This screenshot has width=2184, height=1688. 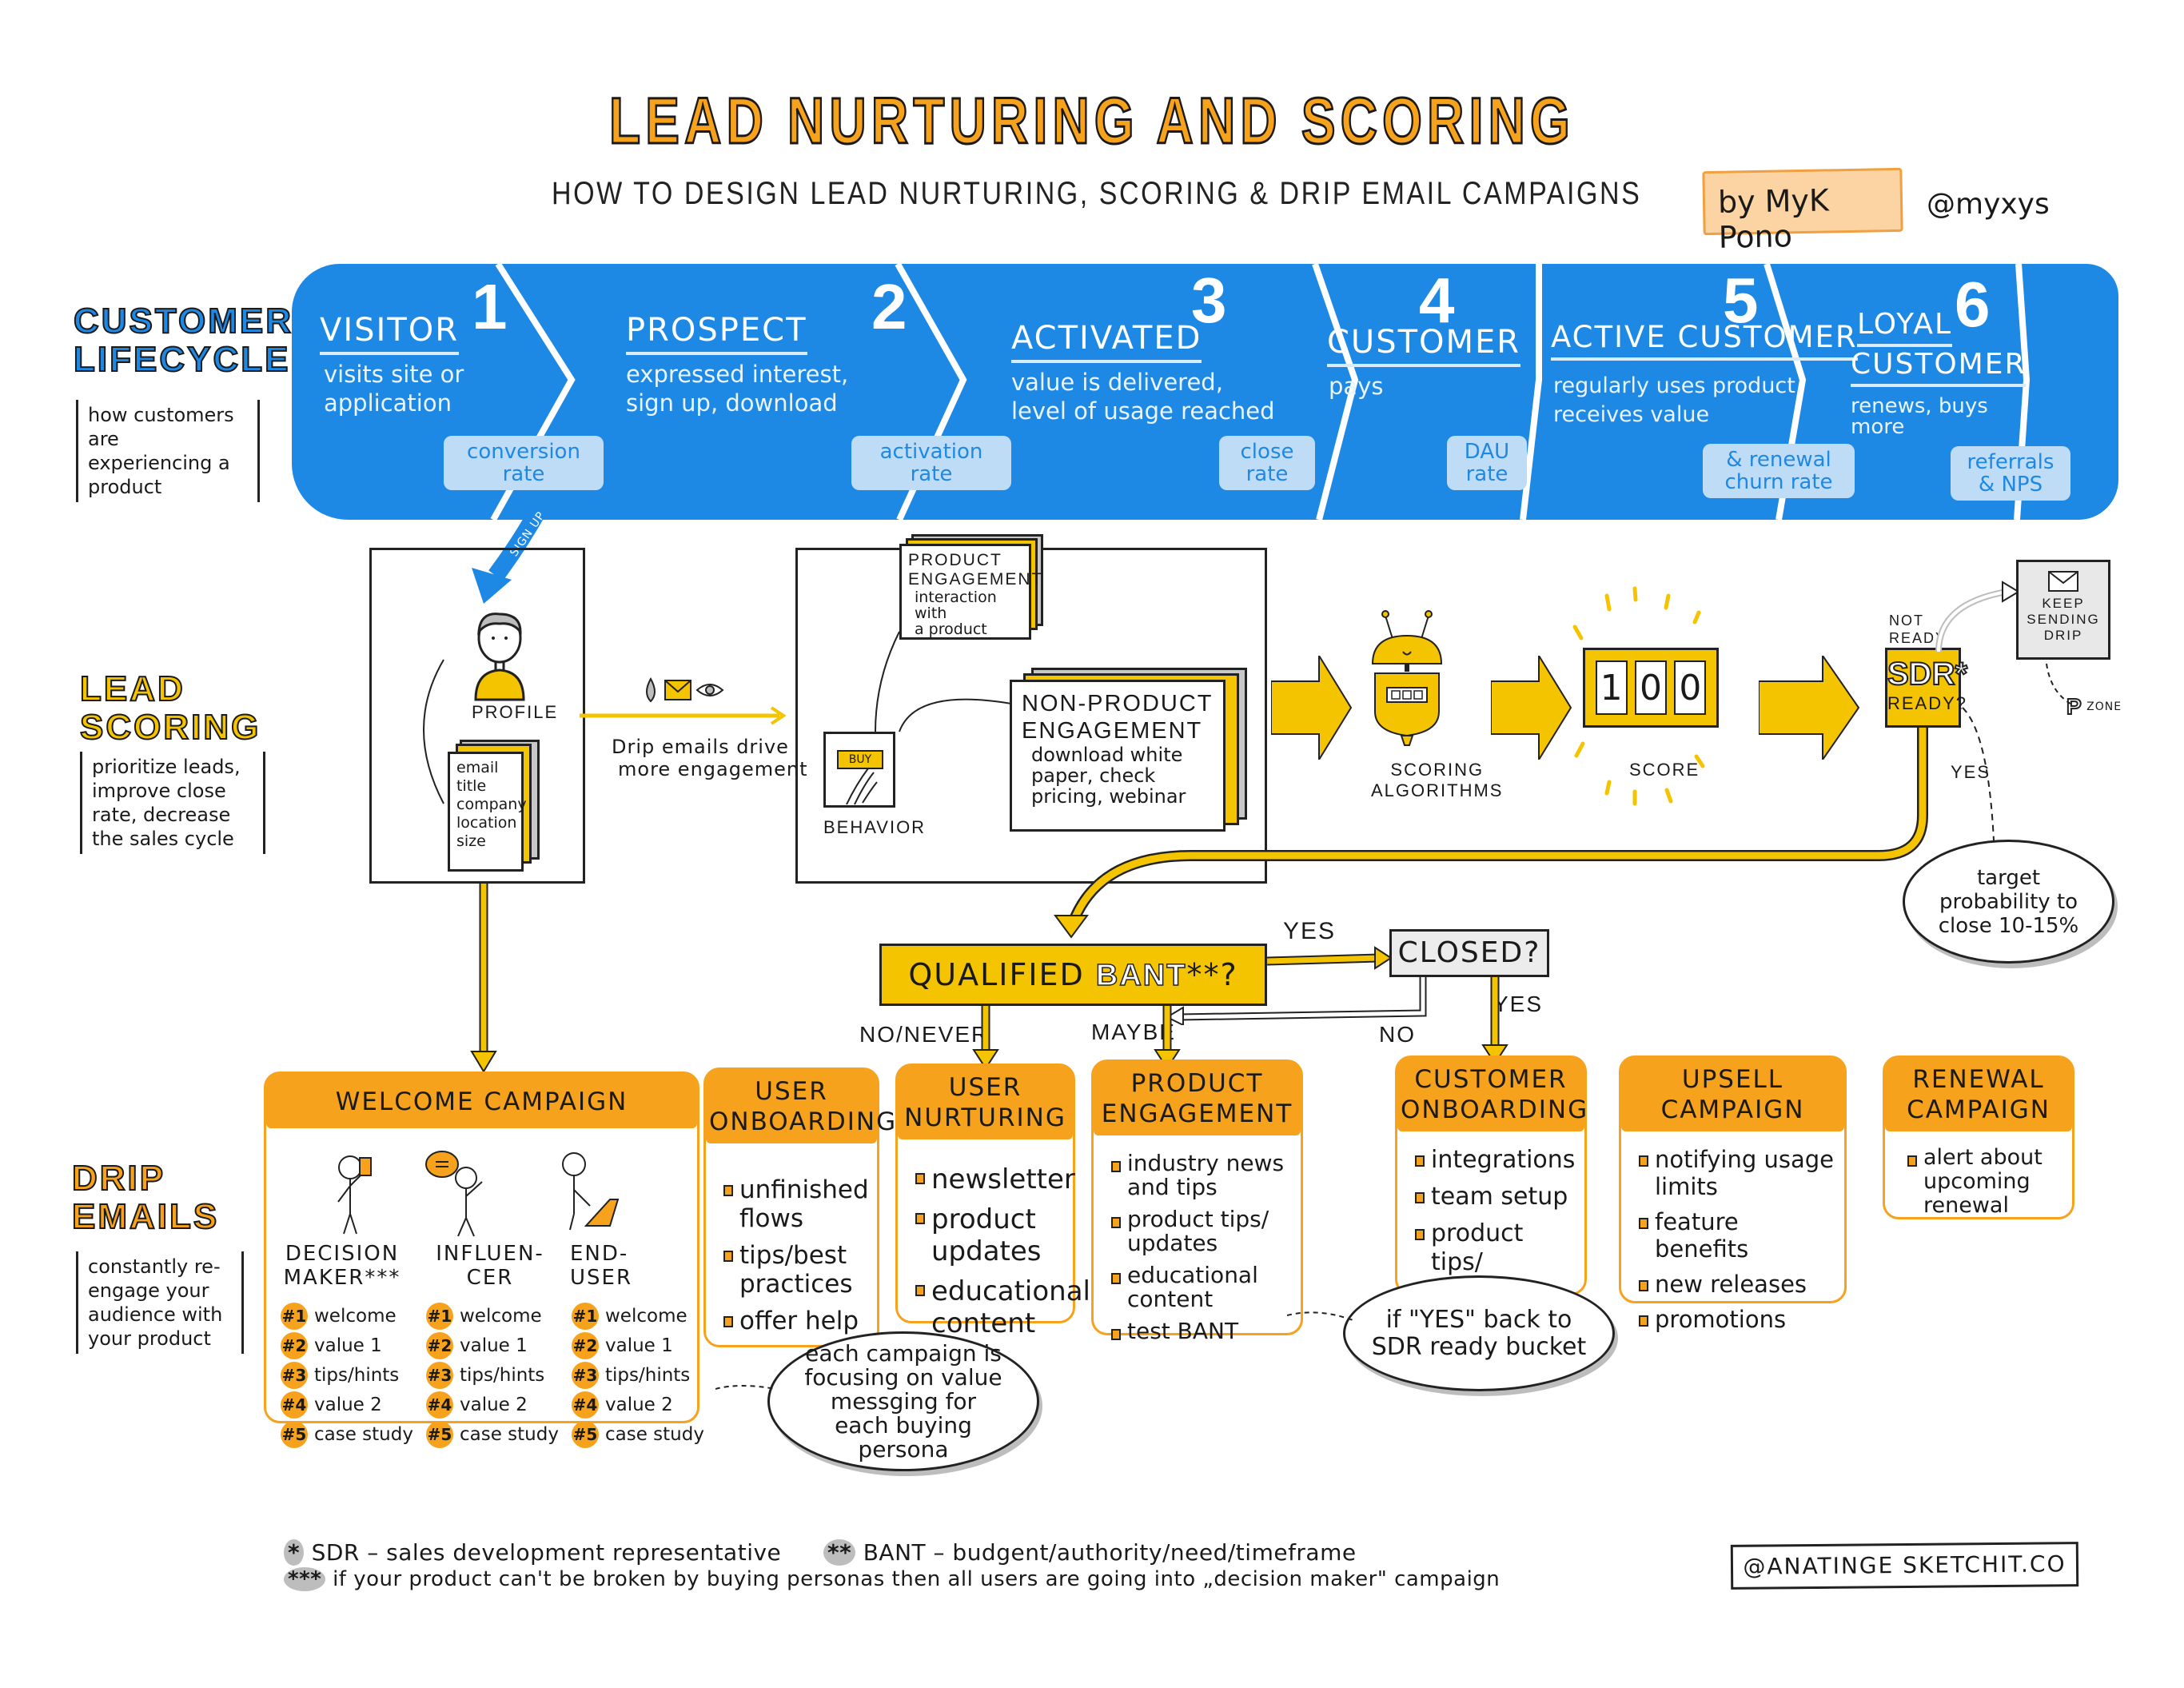 I want to click on bant-to-closed-arrow, so click(x=1330, y=958).